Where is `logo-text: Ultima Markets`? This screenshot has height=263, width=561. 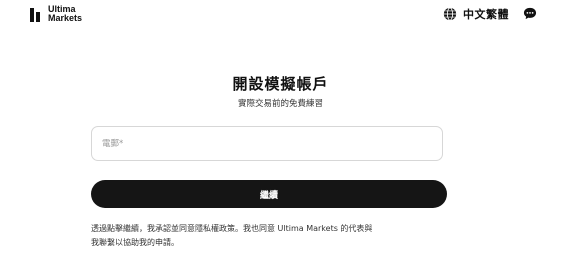 logo-text: Ultima Markets is located at coordinates (65, 14).